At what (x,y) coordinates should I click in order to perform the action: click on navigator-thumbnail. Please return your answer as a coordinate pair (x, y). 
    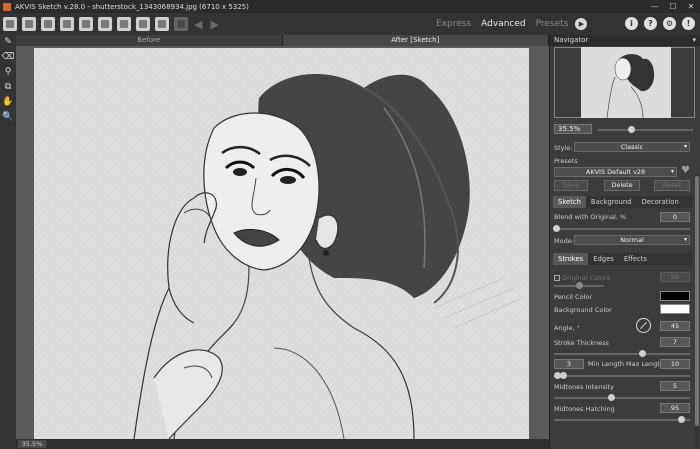
    Looking at the image, I should click on (626, 82).